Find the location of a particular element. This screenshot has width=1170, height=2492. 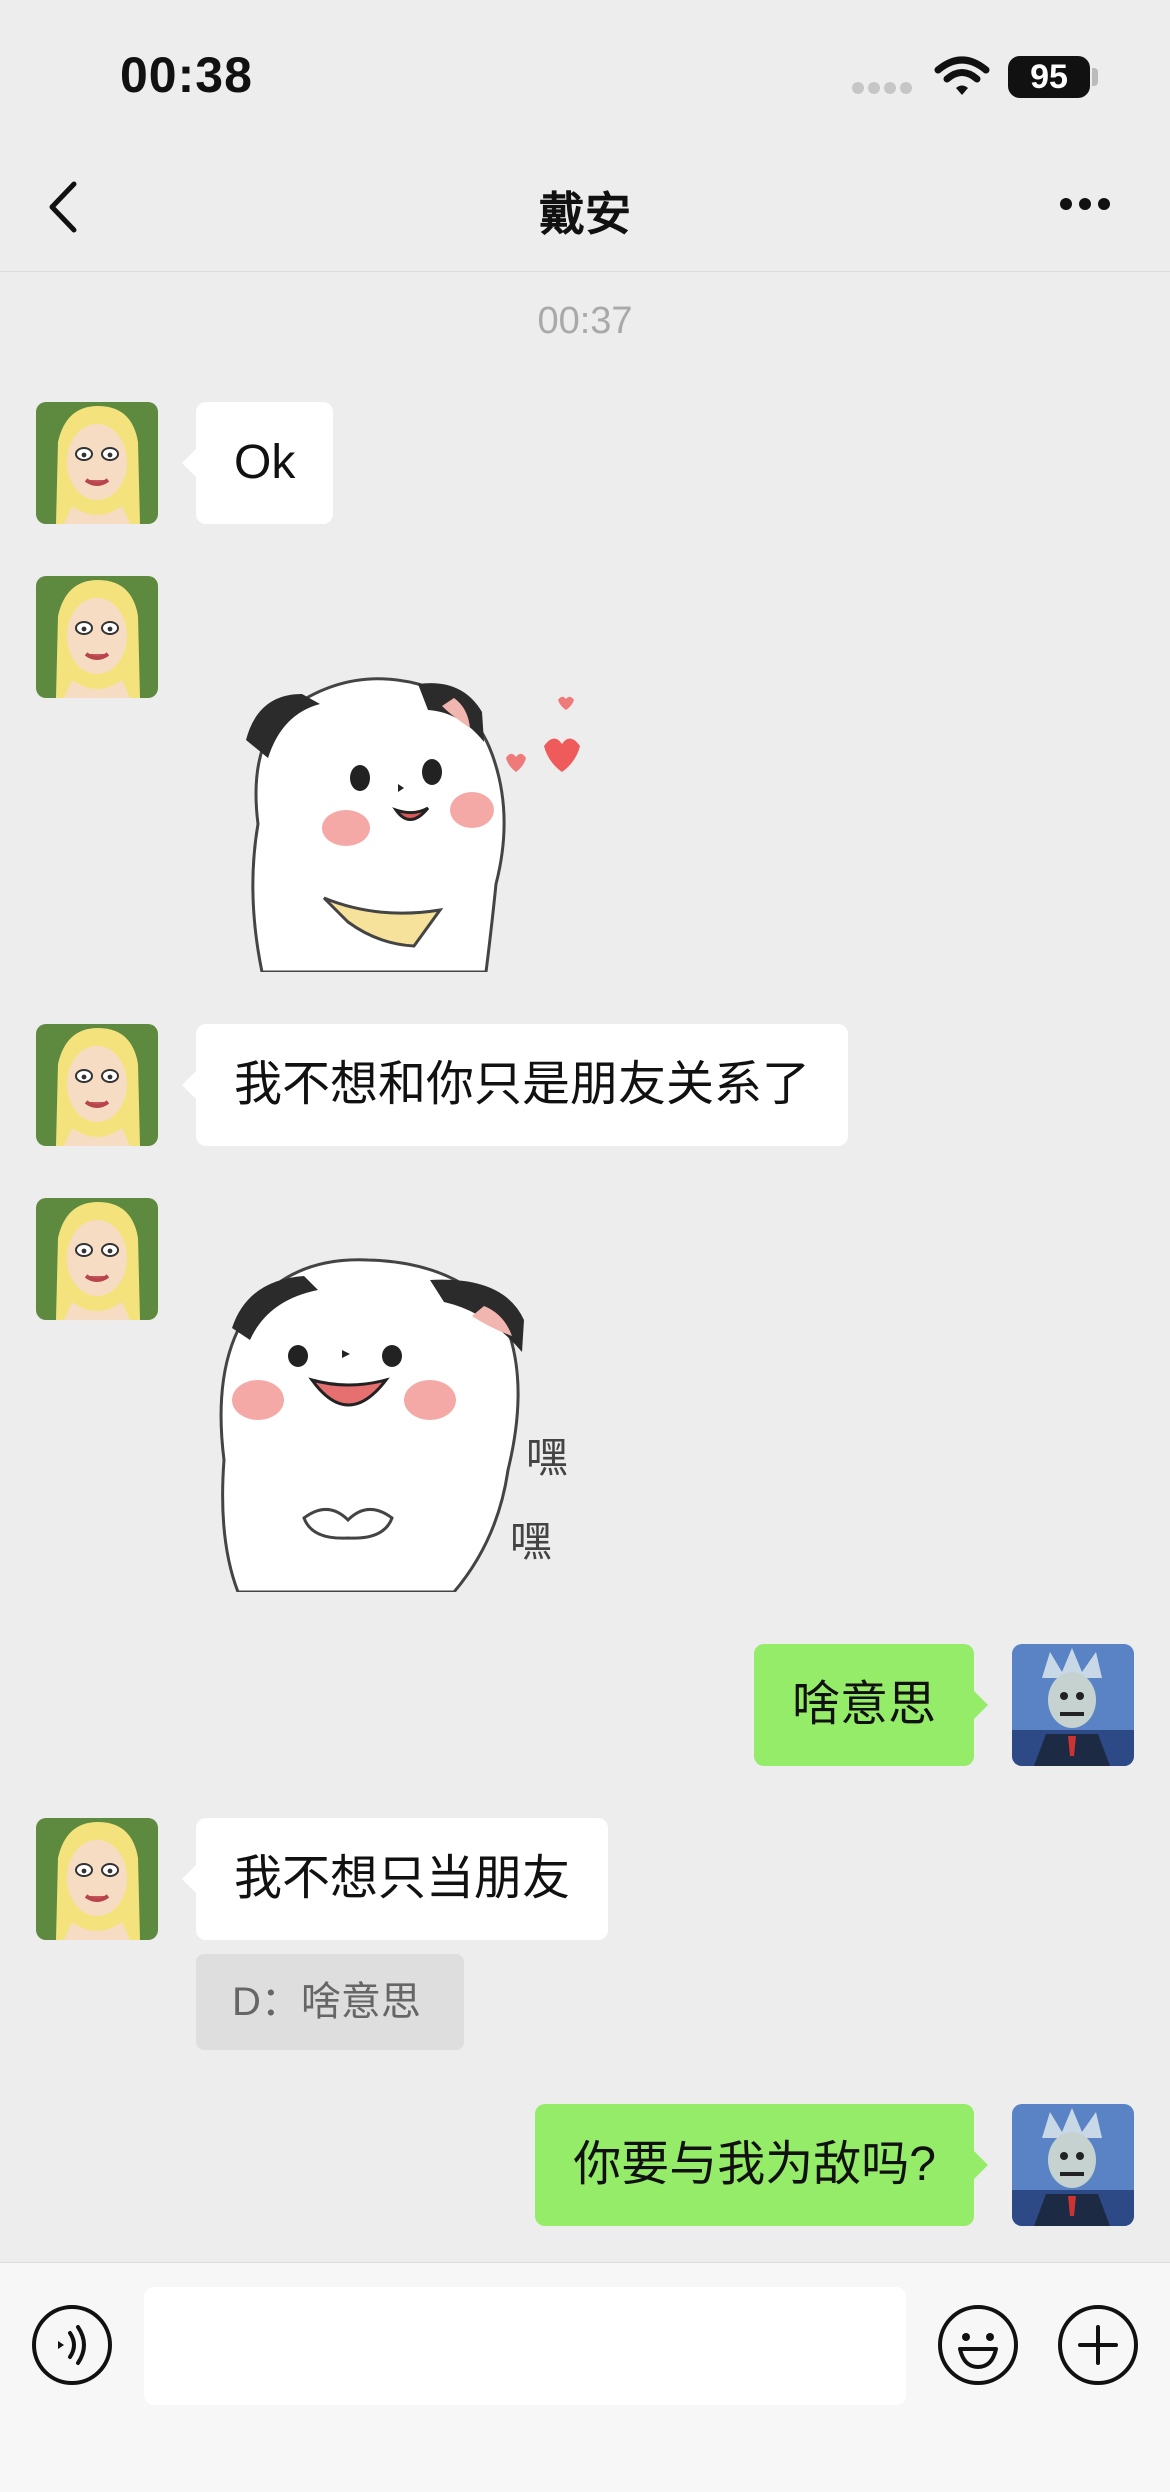

status-time: 00:38 is located at coordinates (186, 75).